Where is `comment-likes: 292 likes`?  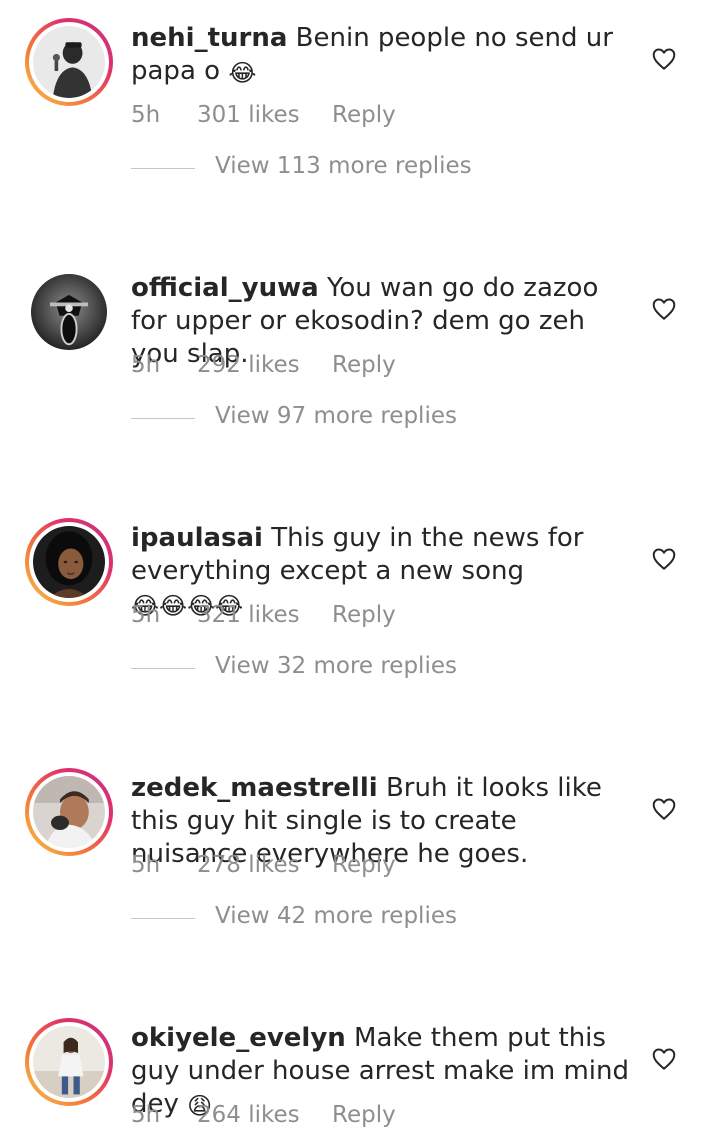 comment-likes: 292 likes is located at coordinates (248, 365).